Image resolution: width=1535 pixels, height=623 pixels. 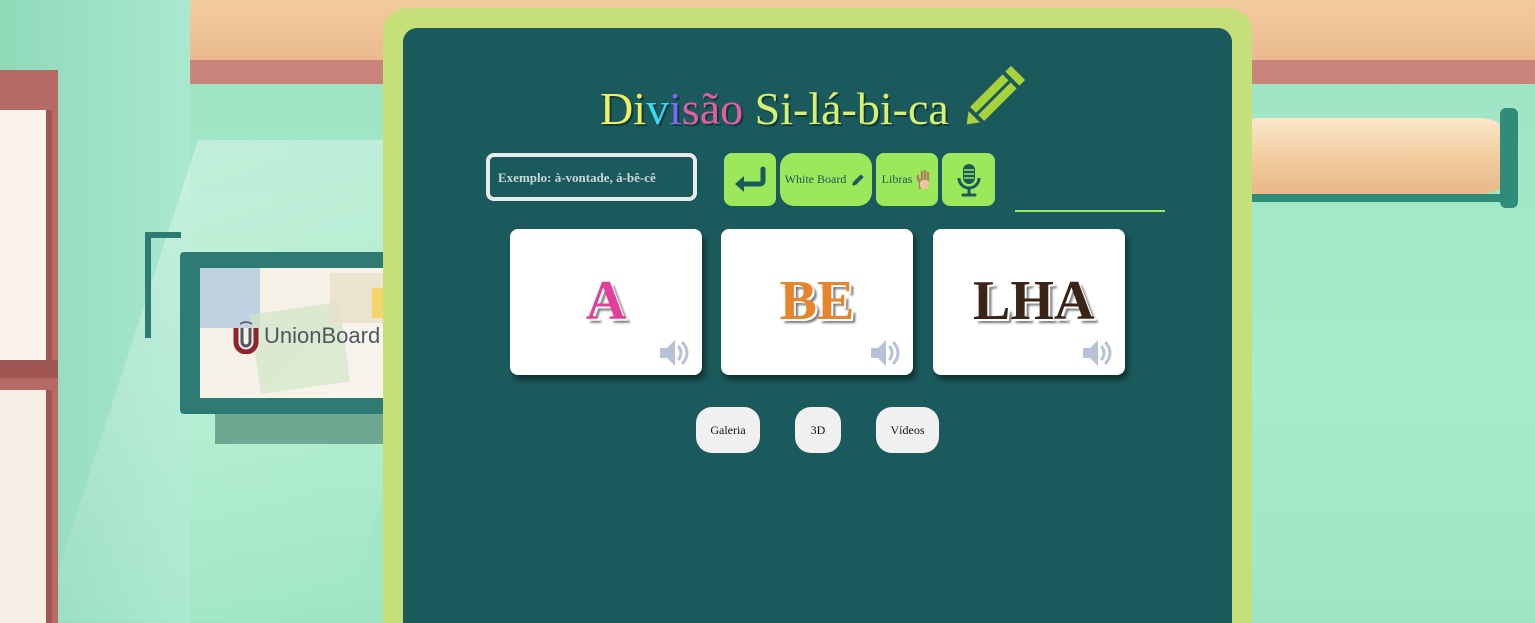 I want to click on enter-button, so click(x=750, y=179).